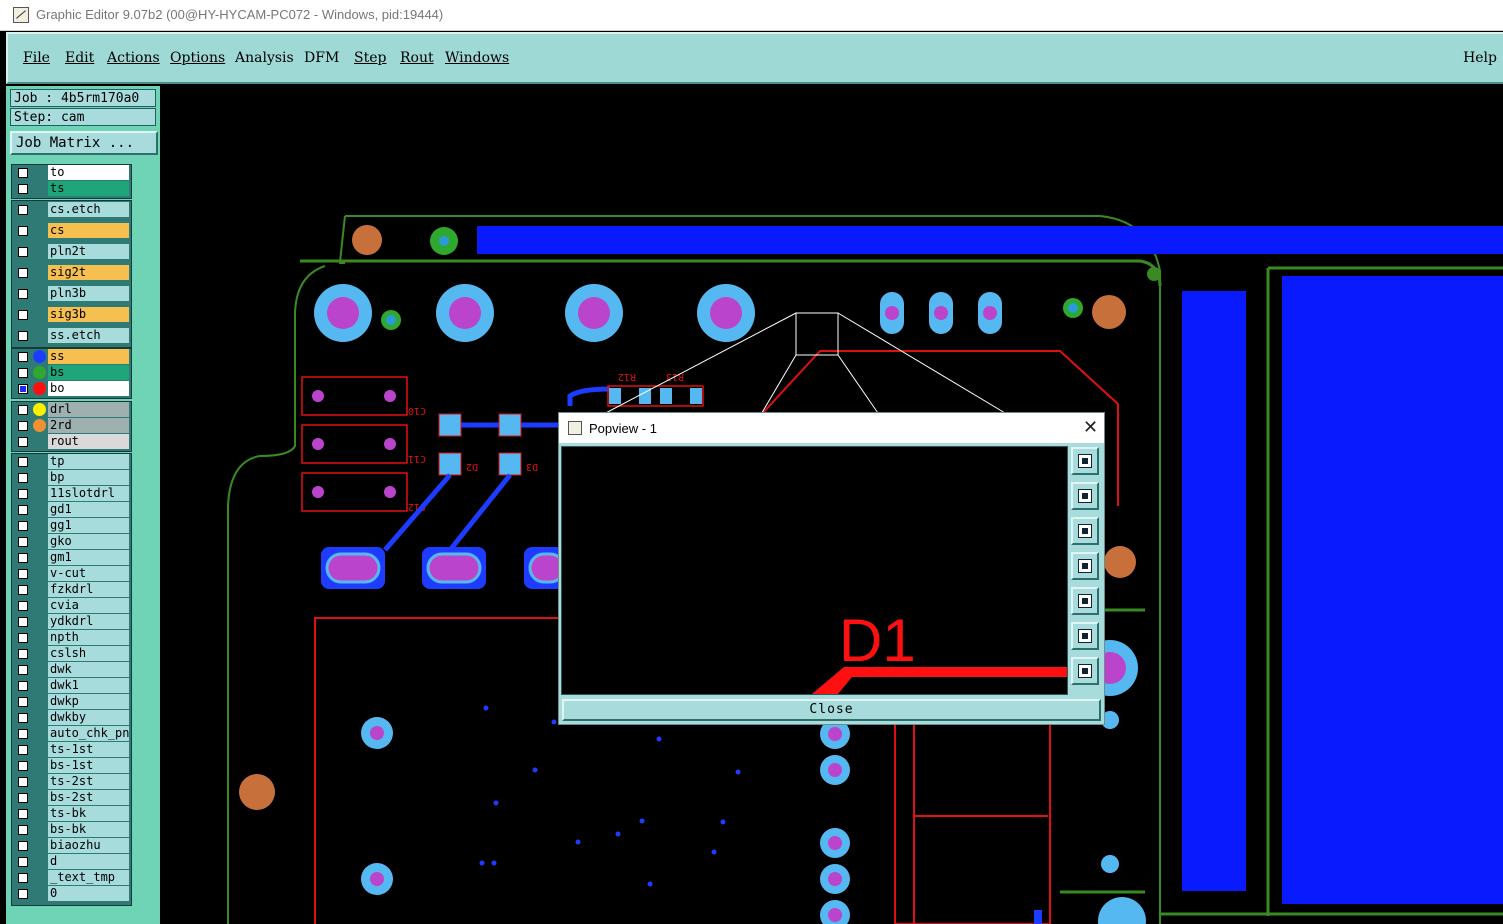 This screenshot has width=1503, height=924. I want to click on layer-name: bp, so click(88, 477).